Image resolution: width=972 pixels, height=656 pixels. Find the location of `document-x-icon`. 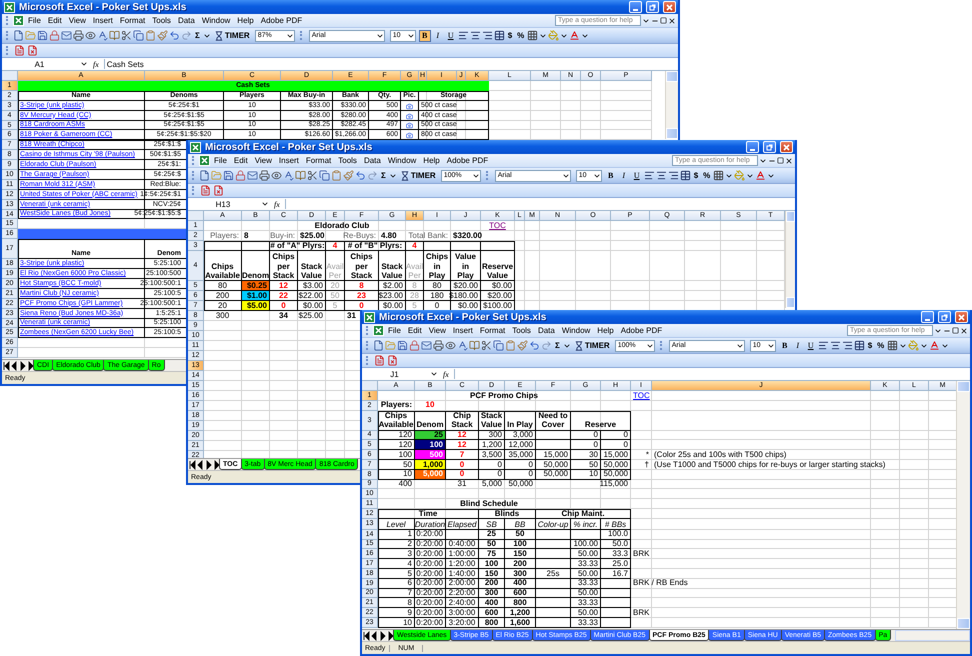

document-x-icon is located at coordinates (218, 190).